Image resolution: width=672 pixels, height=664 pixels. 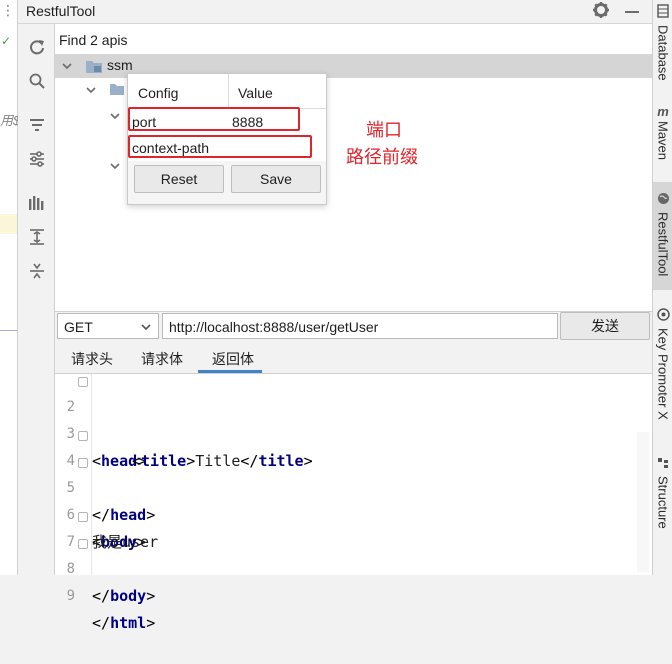 I want to click on config-column-header: Config, so click(x=158, y=93).